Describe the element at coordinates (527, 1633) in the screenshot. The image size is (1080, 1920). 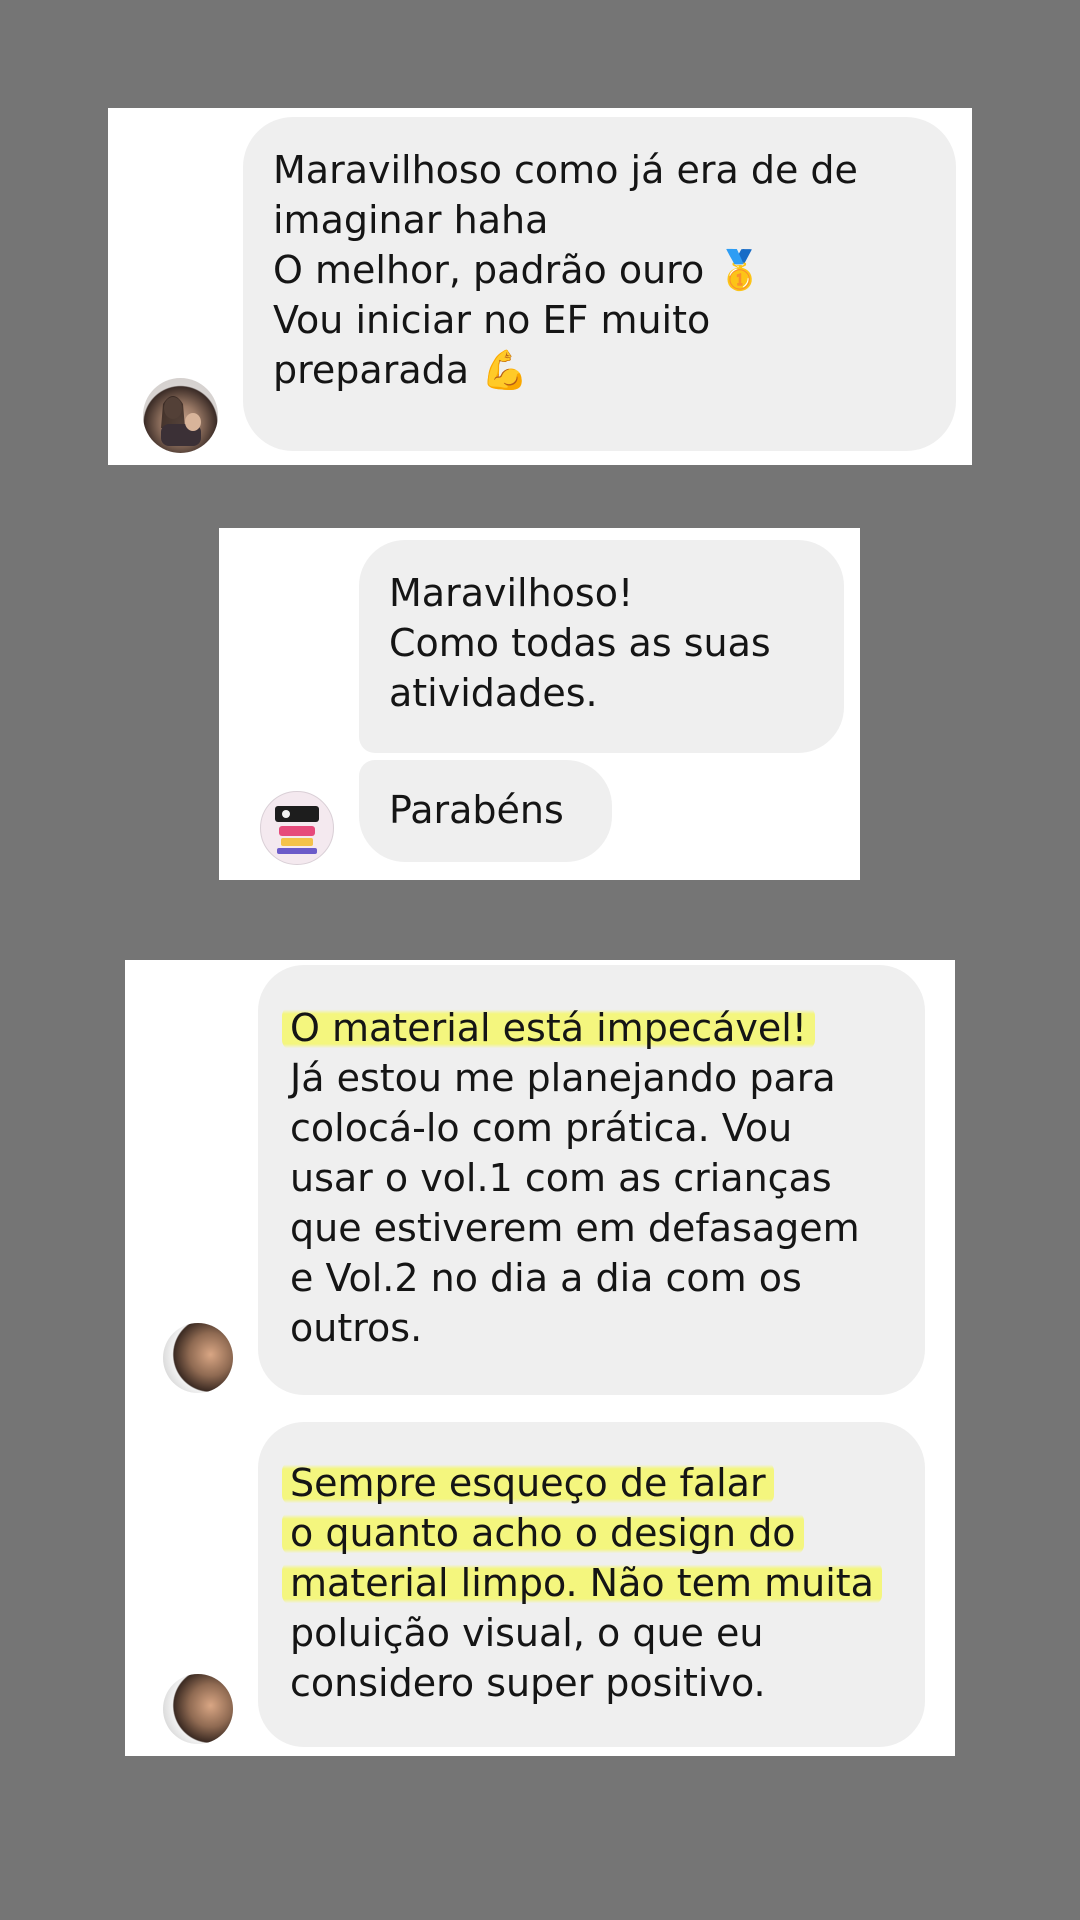
I see `message-line: poluição visual, o que eu` at that location.